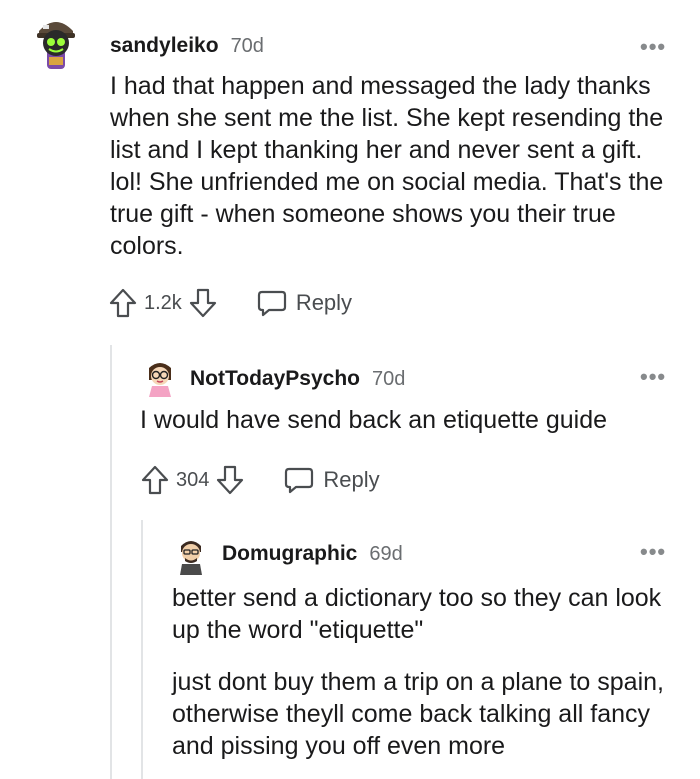 The width and height of the screenshot is (700, 779). Describe the element at coordinates (163, 302) in the screenshot. I see `vote-count: 1.2k` at that location.